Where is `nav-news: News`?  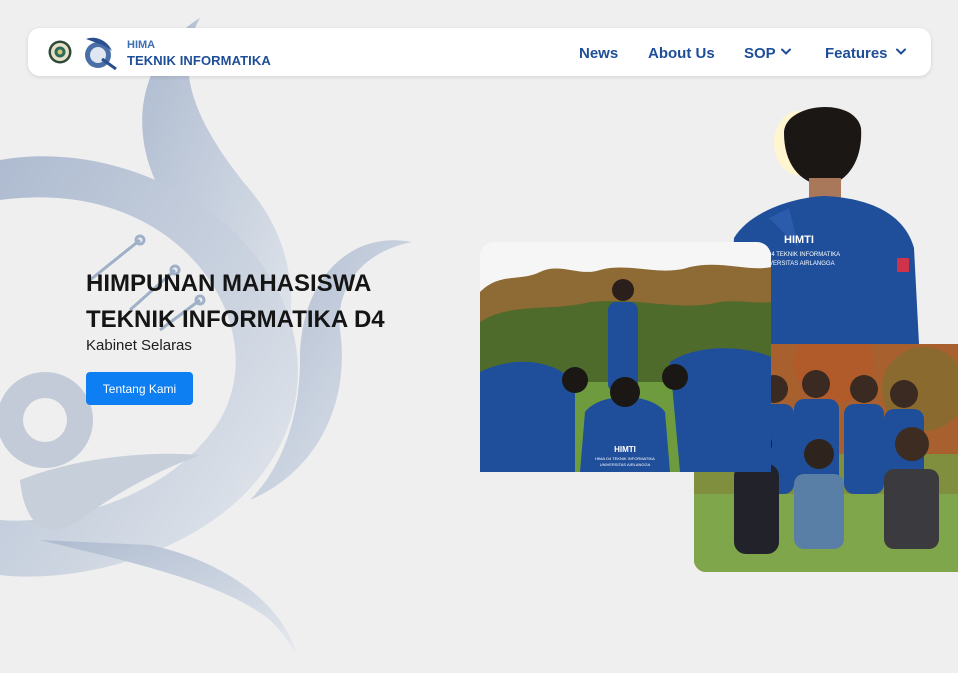
nav-news: News is located at coordinates (598, 53).